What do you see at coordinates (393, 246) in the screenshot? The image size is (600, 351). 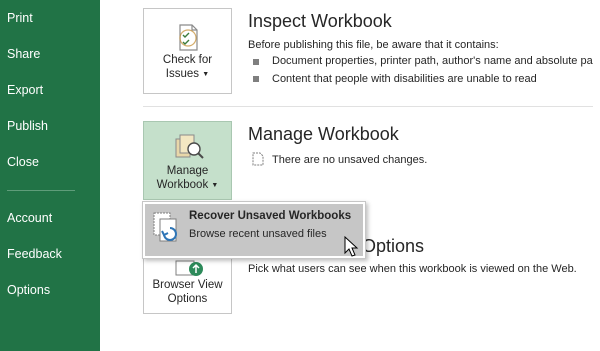 I see `browser-view-title: Options` at bounding box center [393, 246].